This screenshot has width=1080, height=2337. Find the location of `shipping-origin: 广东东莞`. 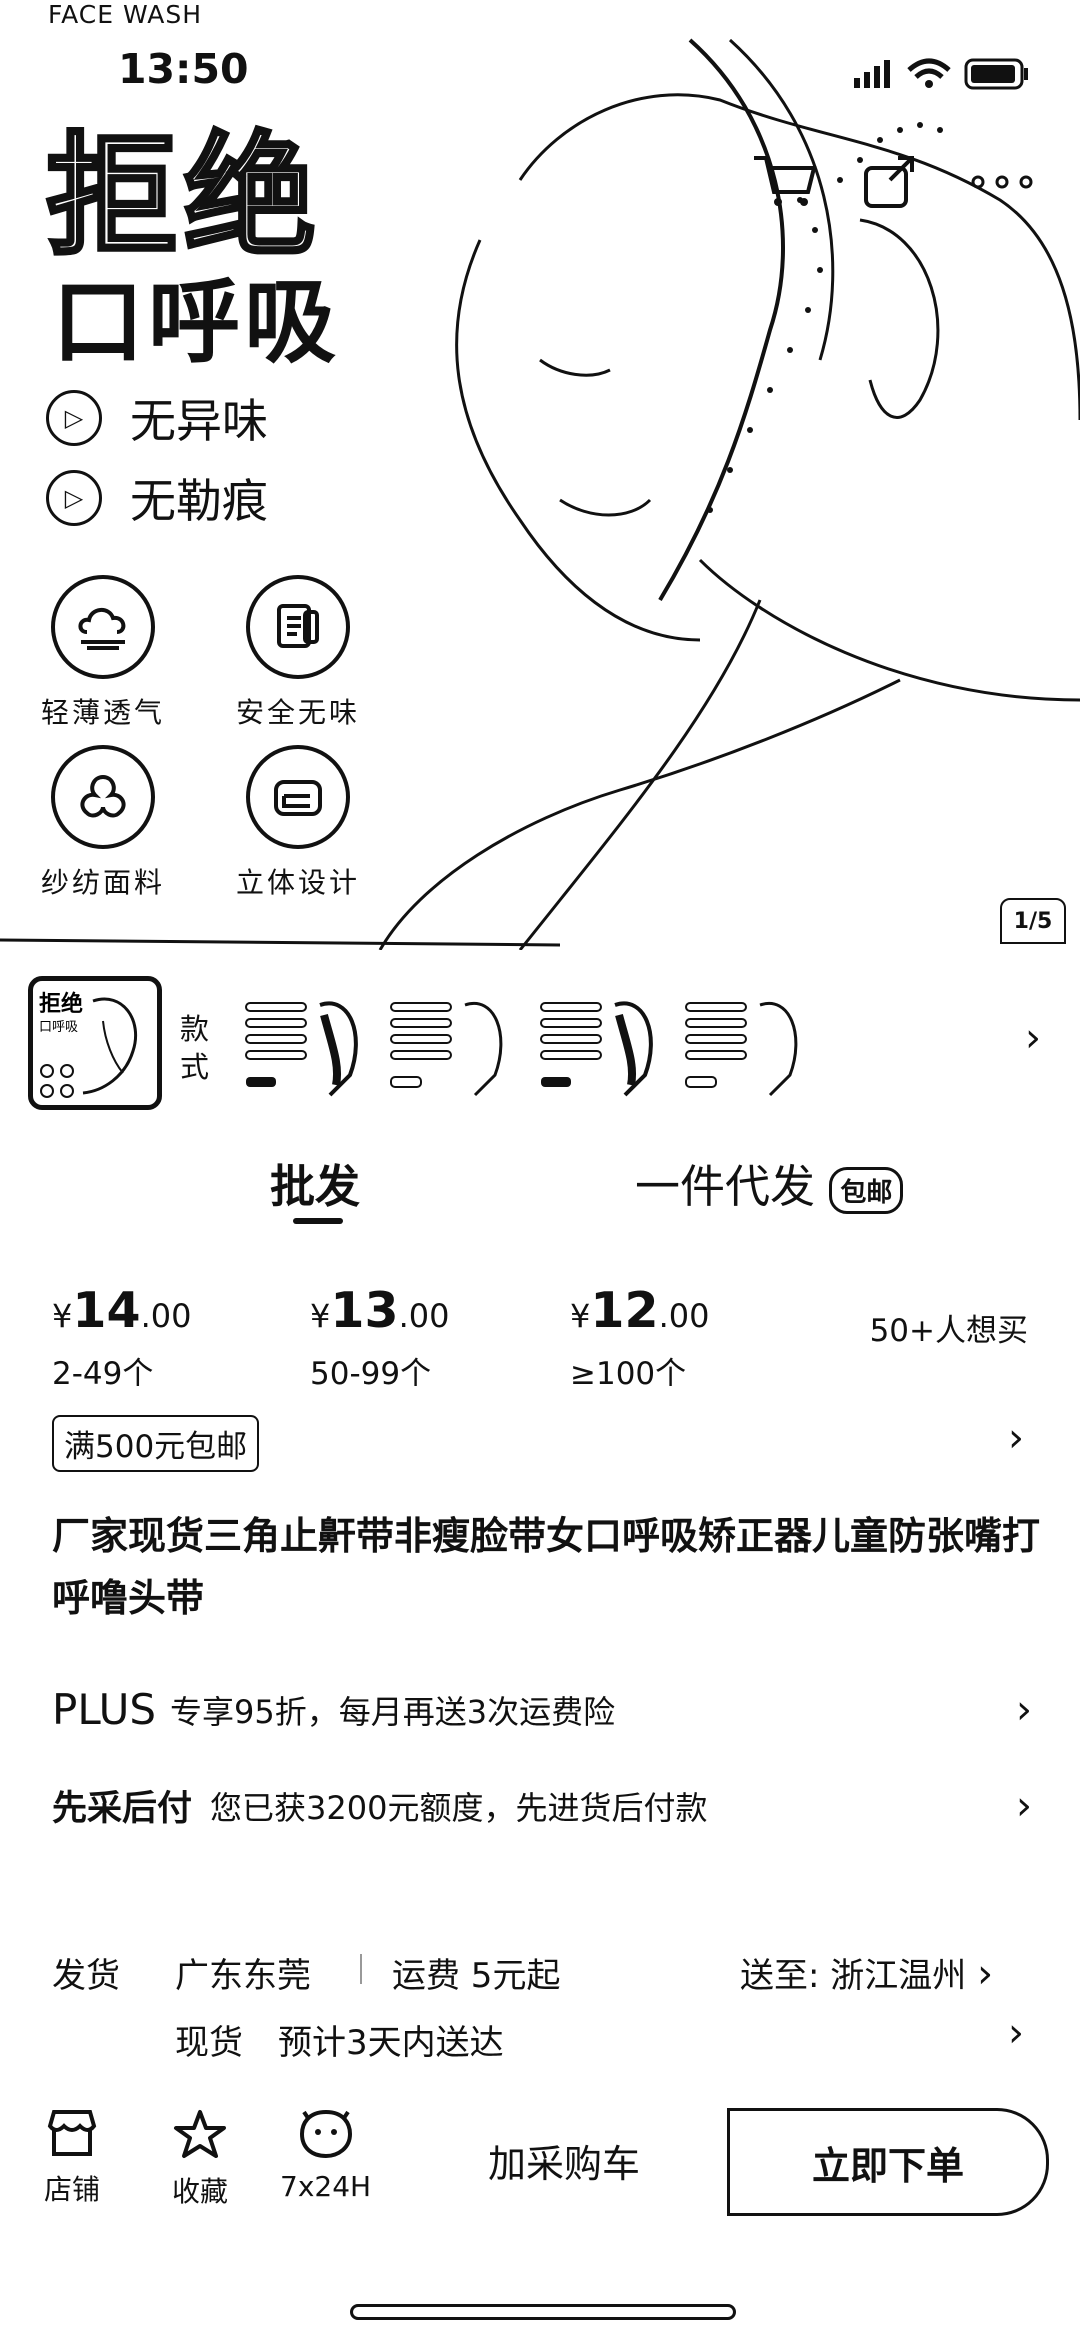

shipping-origin: 广东东莞 is located at coordinates (243, 1976).